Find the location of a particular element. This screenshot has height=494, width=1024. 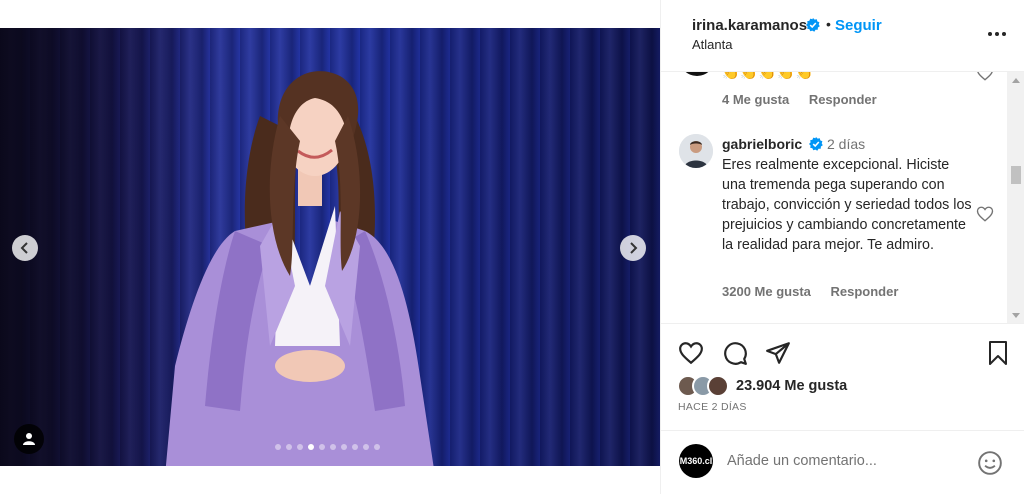

post-location: Atlanta is located at coordinates (712, 44).